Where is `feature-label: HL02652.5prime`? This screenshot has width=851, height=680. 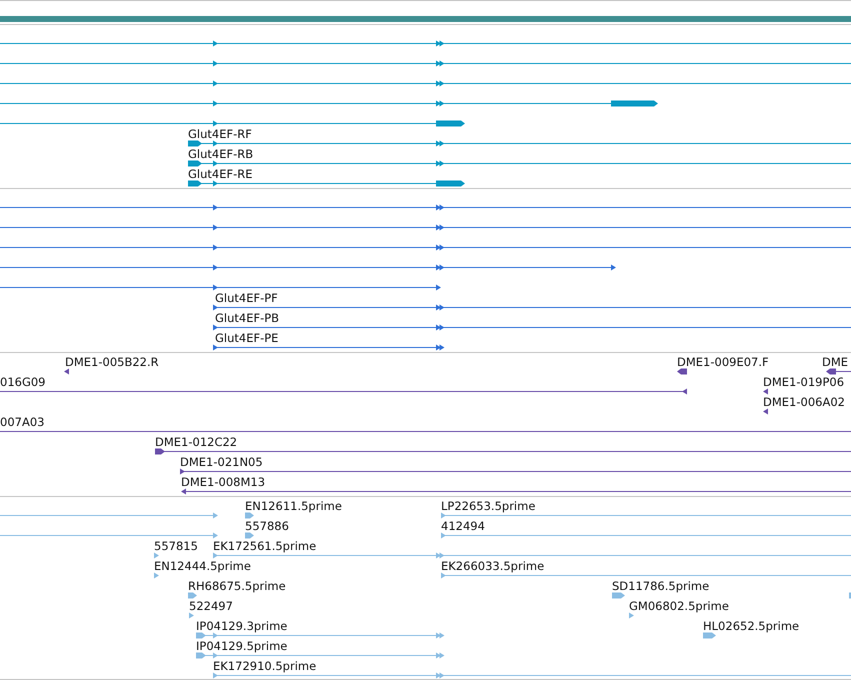
feature-label: HL02652.5prime is located at coordinates (751, 626).